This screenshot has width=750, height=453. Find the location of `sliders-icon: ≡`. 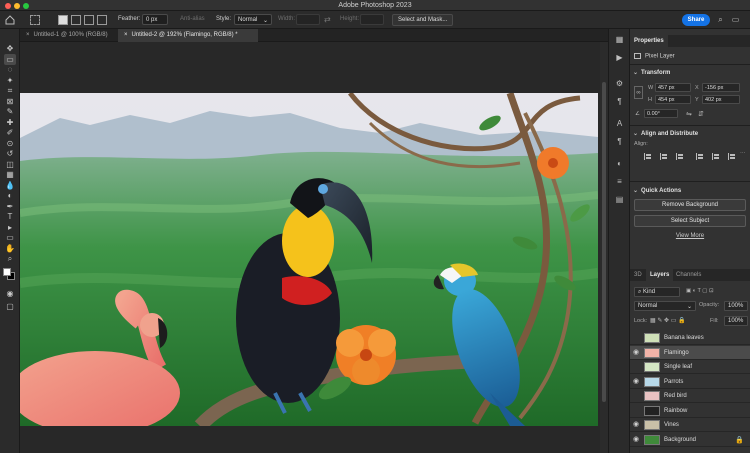

sliders-icon: ≡ is located at coordinates (619, 182).